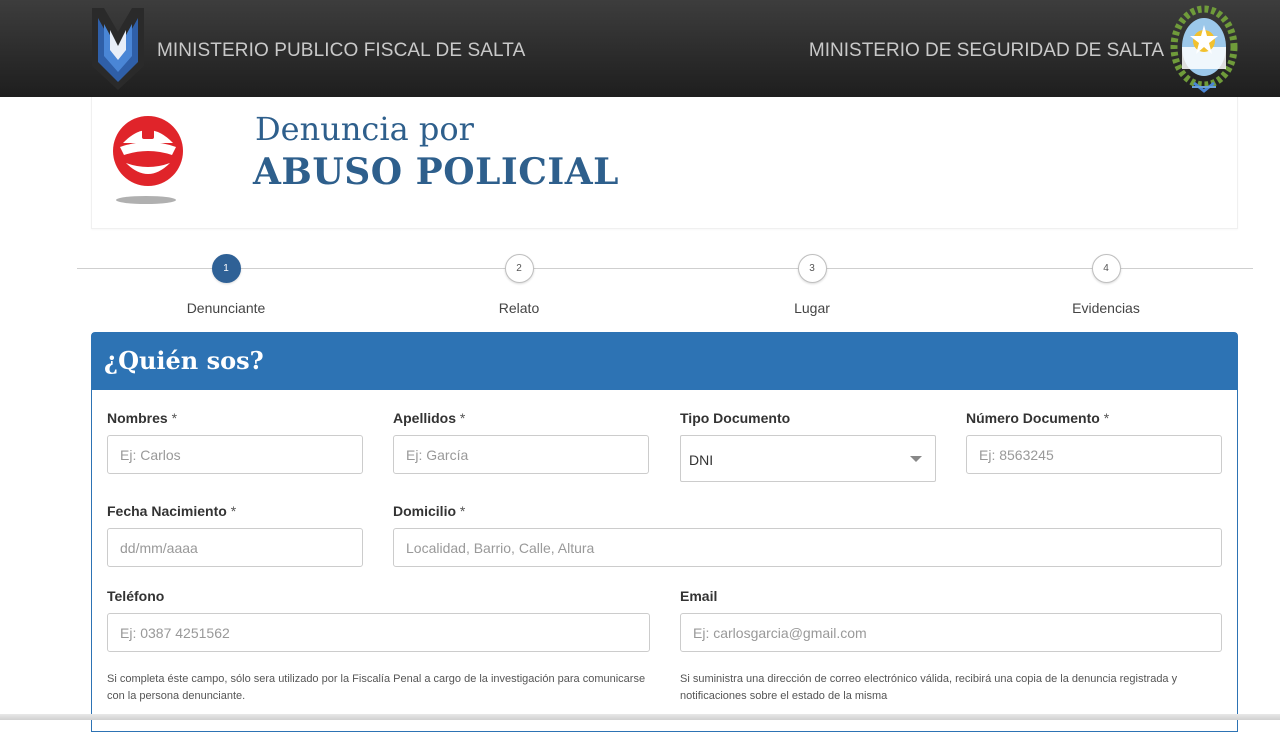 The width and height of the screenshot is (1280, 732). I want to click on telefono-label-text: Teléfono, so click(136, 596).